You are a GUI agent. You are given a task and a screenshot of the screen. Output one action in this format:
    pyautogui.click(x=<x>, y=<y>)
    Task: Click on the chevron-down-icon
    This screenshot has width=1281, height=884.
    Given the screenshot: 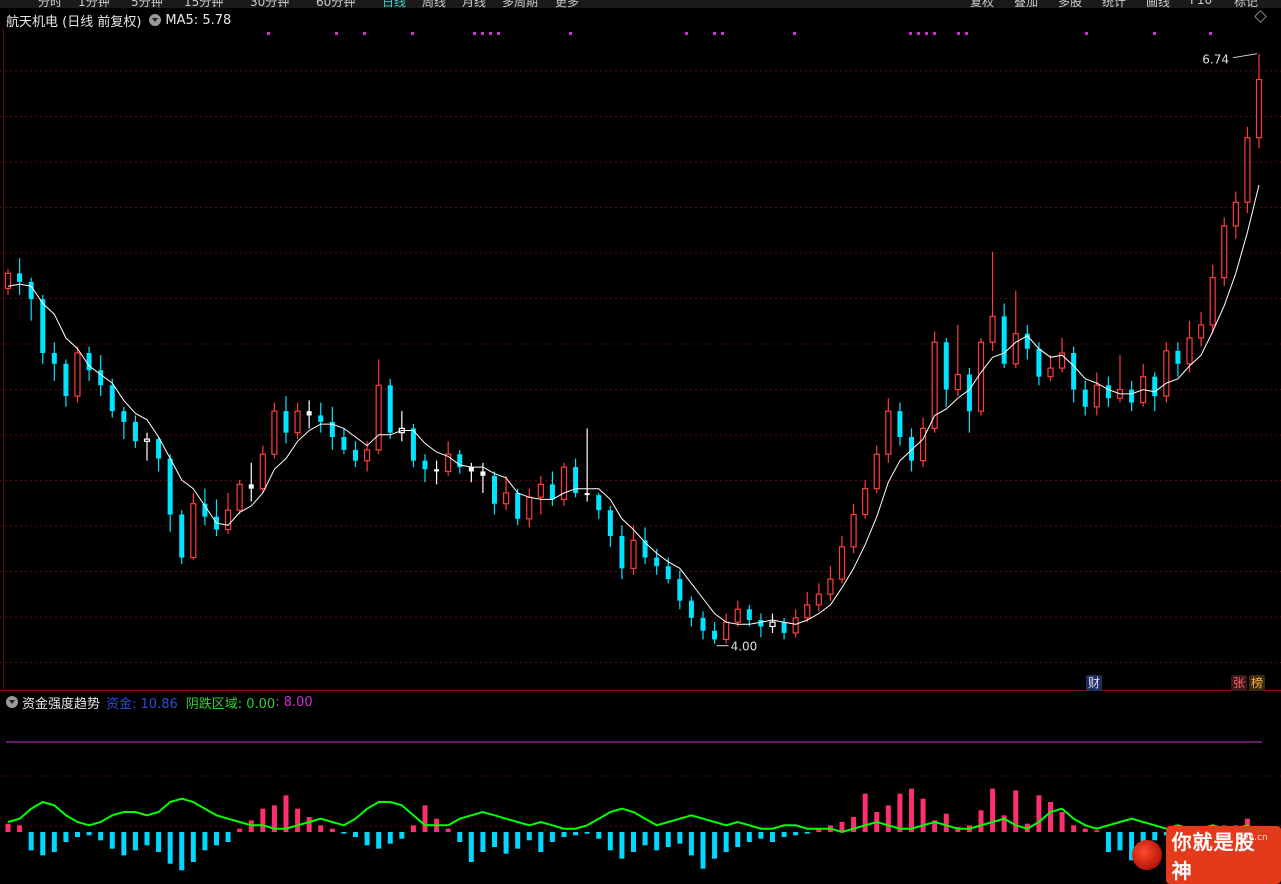 What is the action you would take?
    pyautogui.click(x=12, y=702)
    